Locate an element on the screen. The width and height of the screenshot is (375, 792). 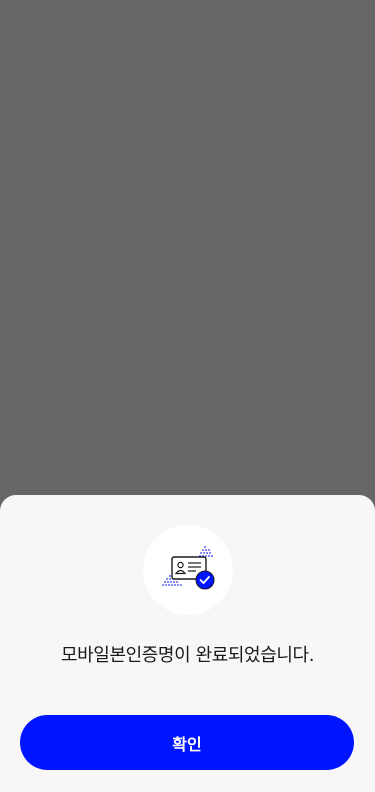
completion-message: 모바일본인증명이 완료되었습니다. is located at coordinates (187, 655).